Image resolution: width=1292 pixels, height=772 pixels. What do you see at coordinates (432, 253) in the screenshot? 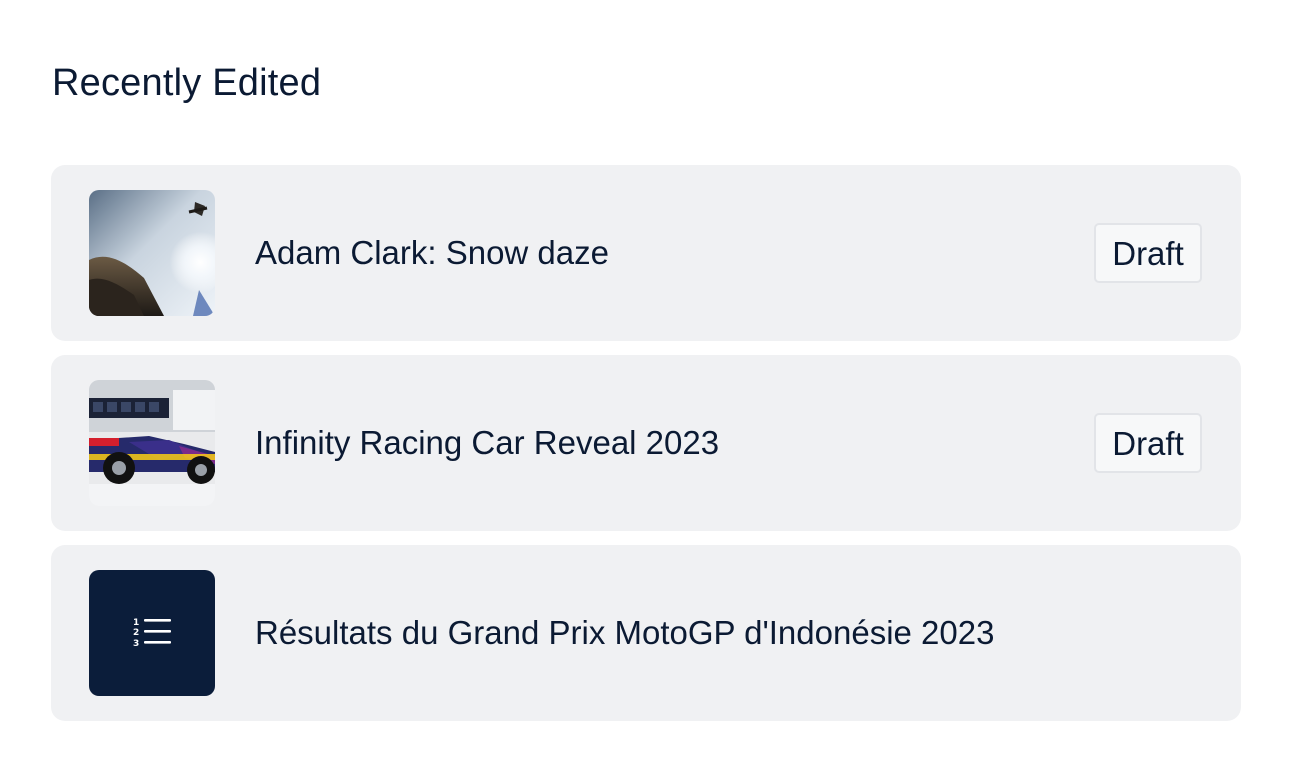
I see `item-title: Adam Clark: Snow daze` at bounding box center [432, 253].